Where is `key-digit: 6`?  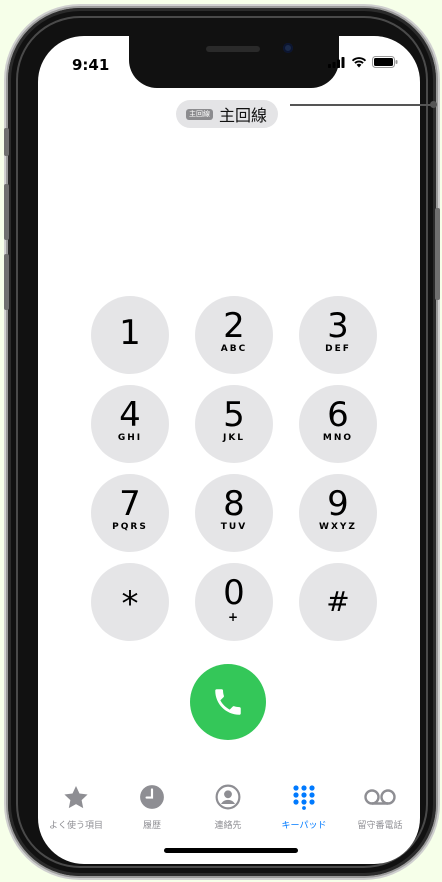
key-digit: 6 is located at coordinates (338, 415).